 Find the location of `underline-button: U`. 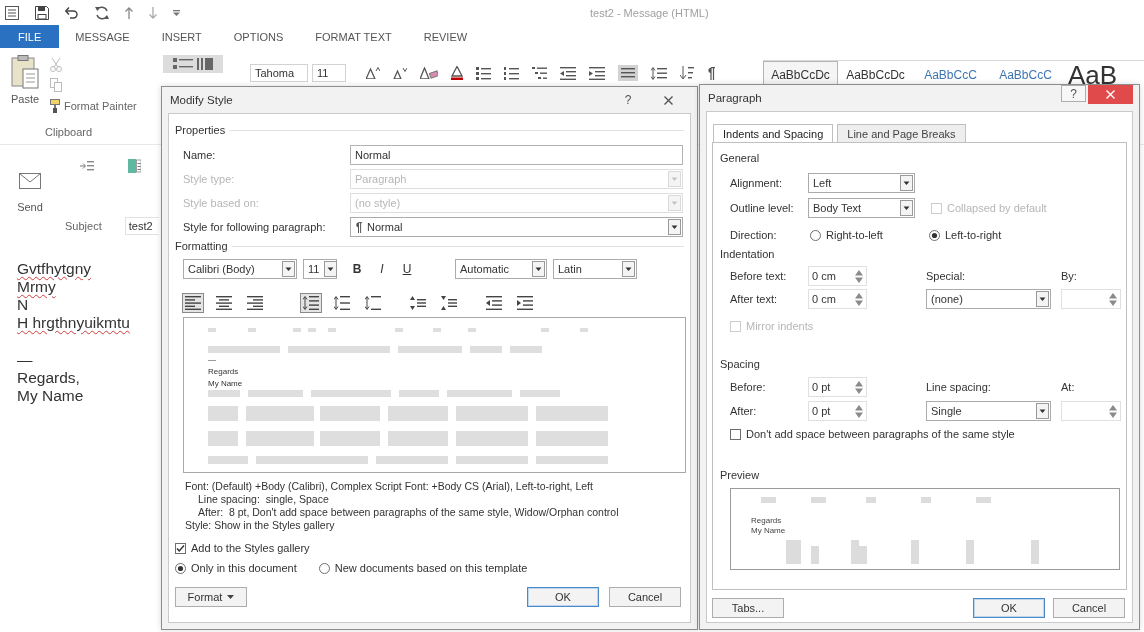

underline-button: U is located at coordinates (407, 269).